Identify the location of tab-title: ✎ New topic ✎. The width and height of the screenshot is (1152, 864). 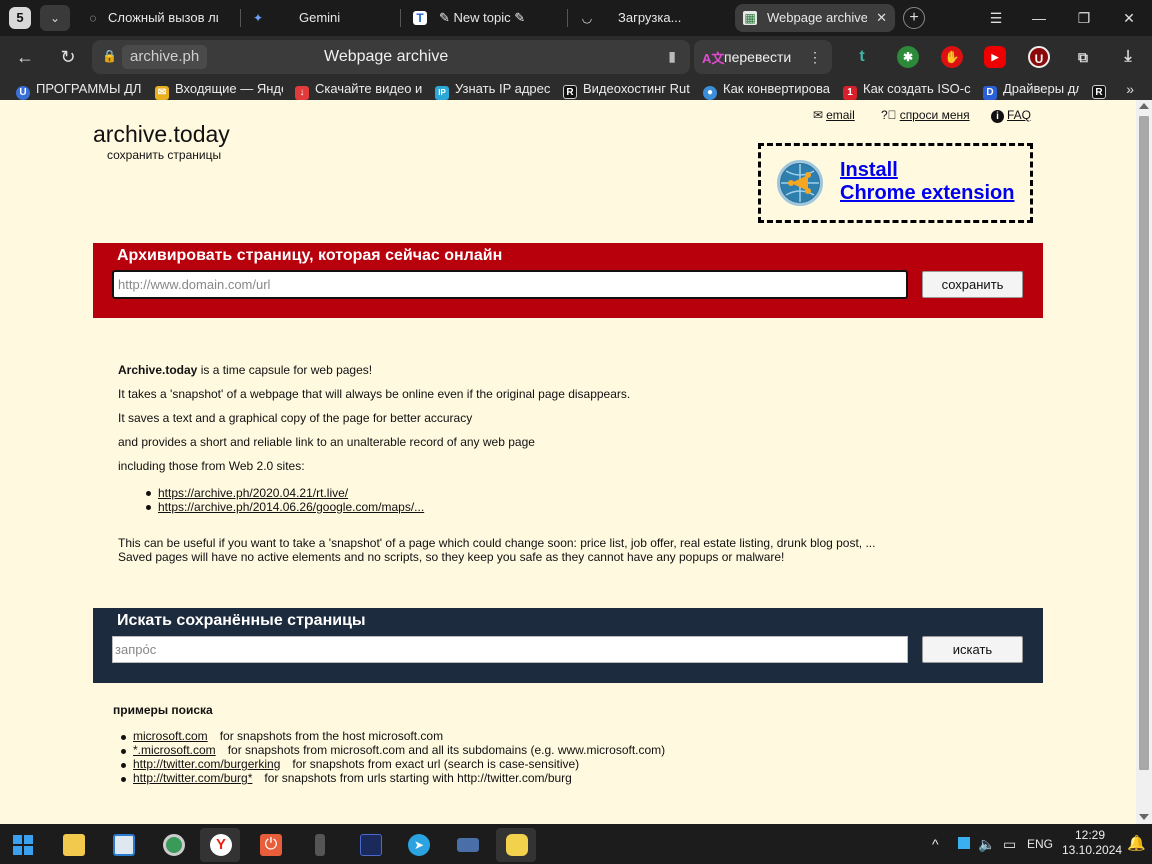
(482, 17).